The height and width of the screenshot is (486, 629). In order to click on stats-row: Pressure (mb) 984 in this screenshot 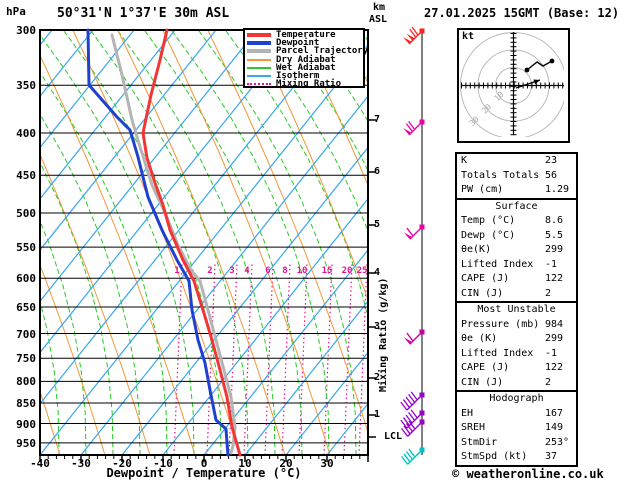, I will do `click(516, 325)`.